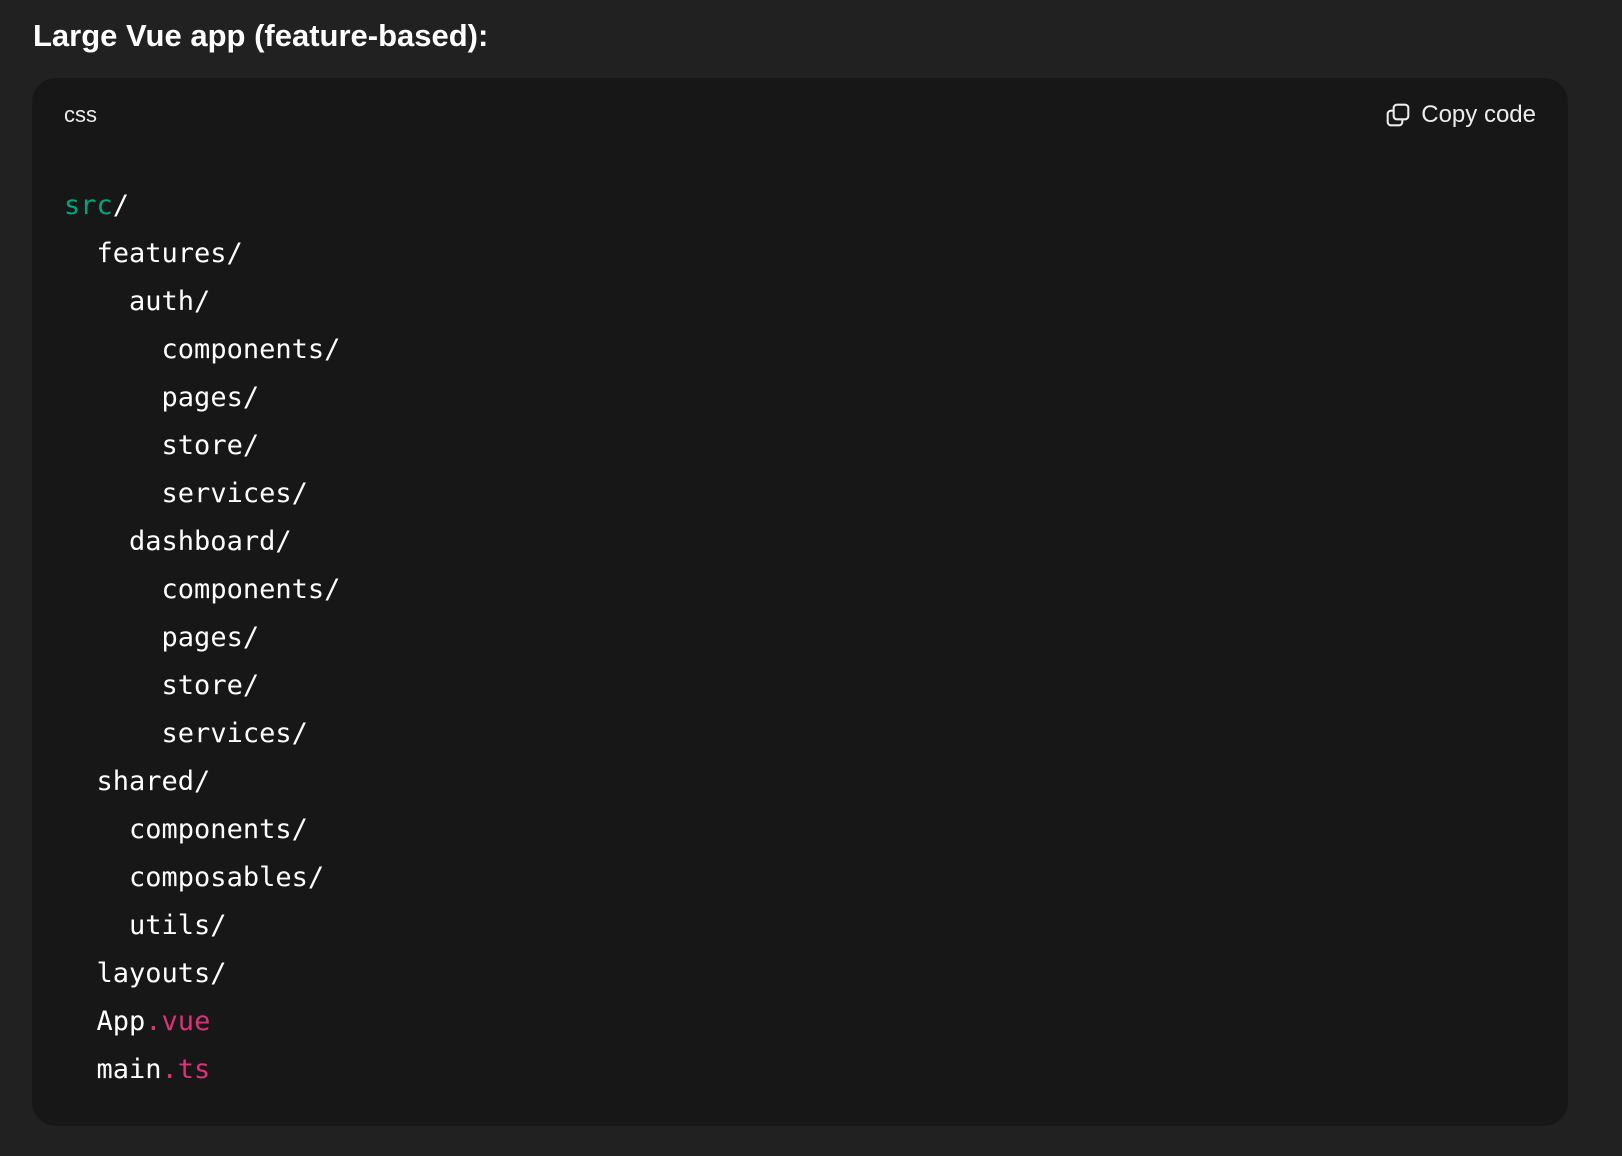 The width and height of the screenshot is (1622, 1156). I want to click on code-token: .ts, so click(186, 1069).